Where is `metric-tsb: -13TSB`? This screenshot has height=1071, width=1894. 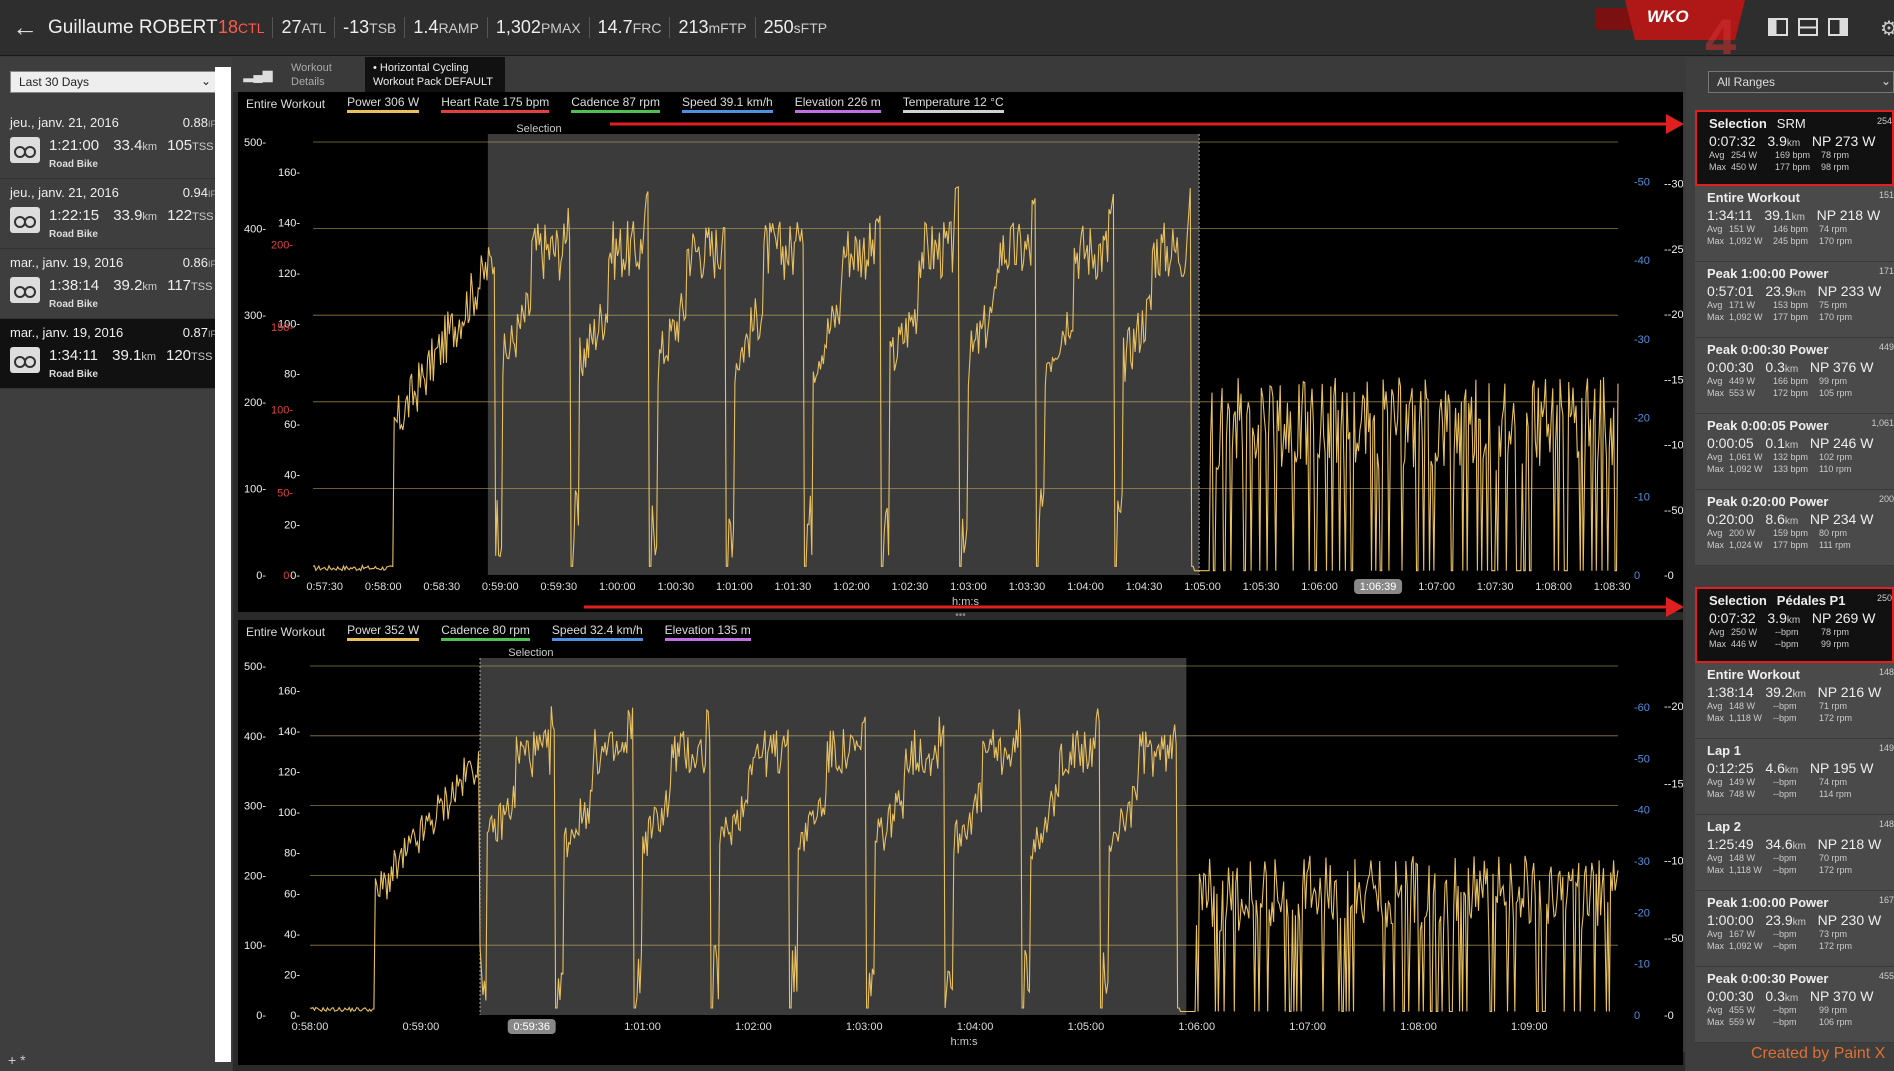
metric-tsb: -13TSB is located at coordinates (370, 27).